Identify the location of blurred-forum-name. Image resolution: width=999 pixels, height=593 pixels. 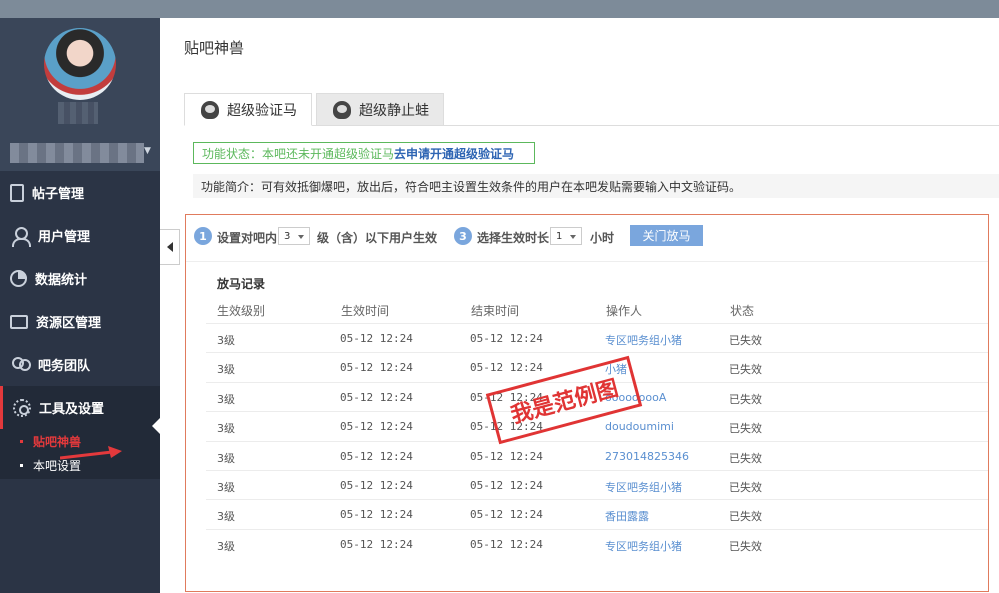
(77, 153).